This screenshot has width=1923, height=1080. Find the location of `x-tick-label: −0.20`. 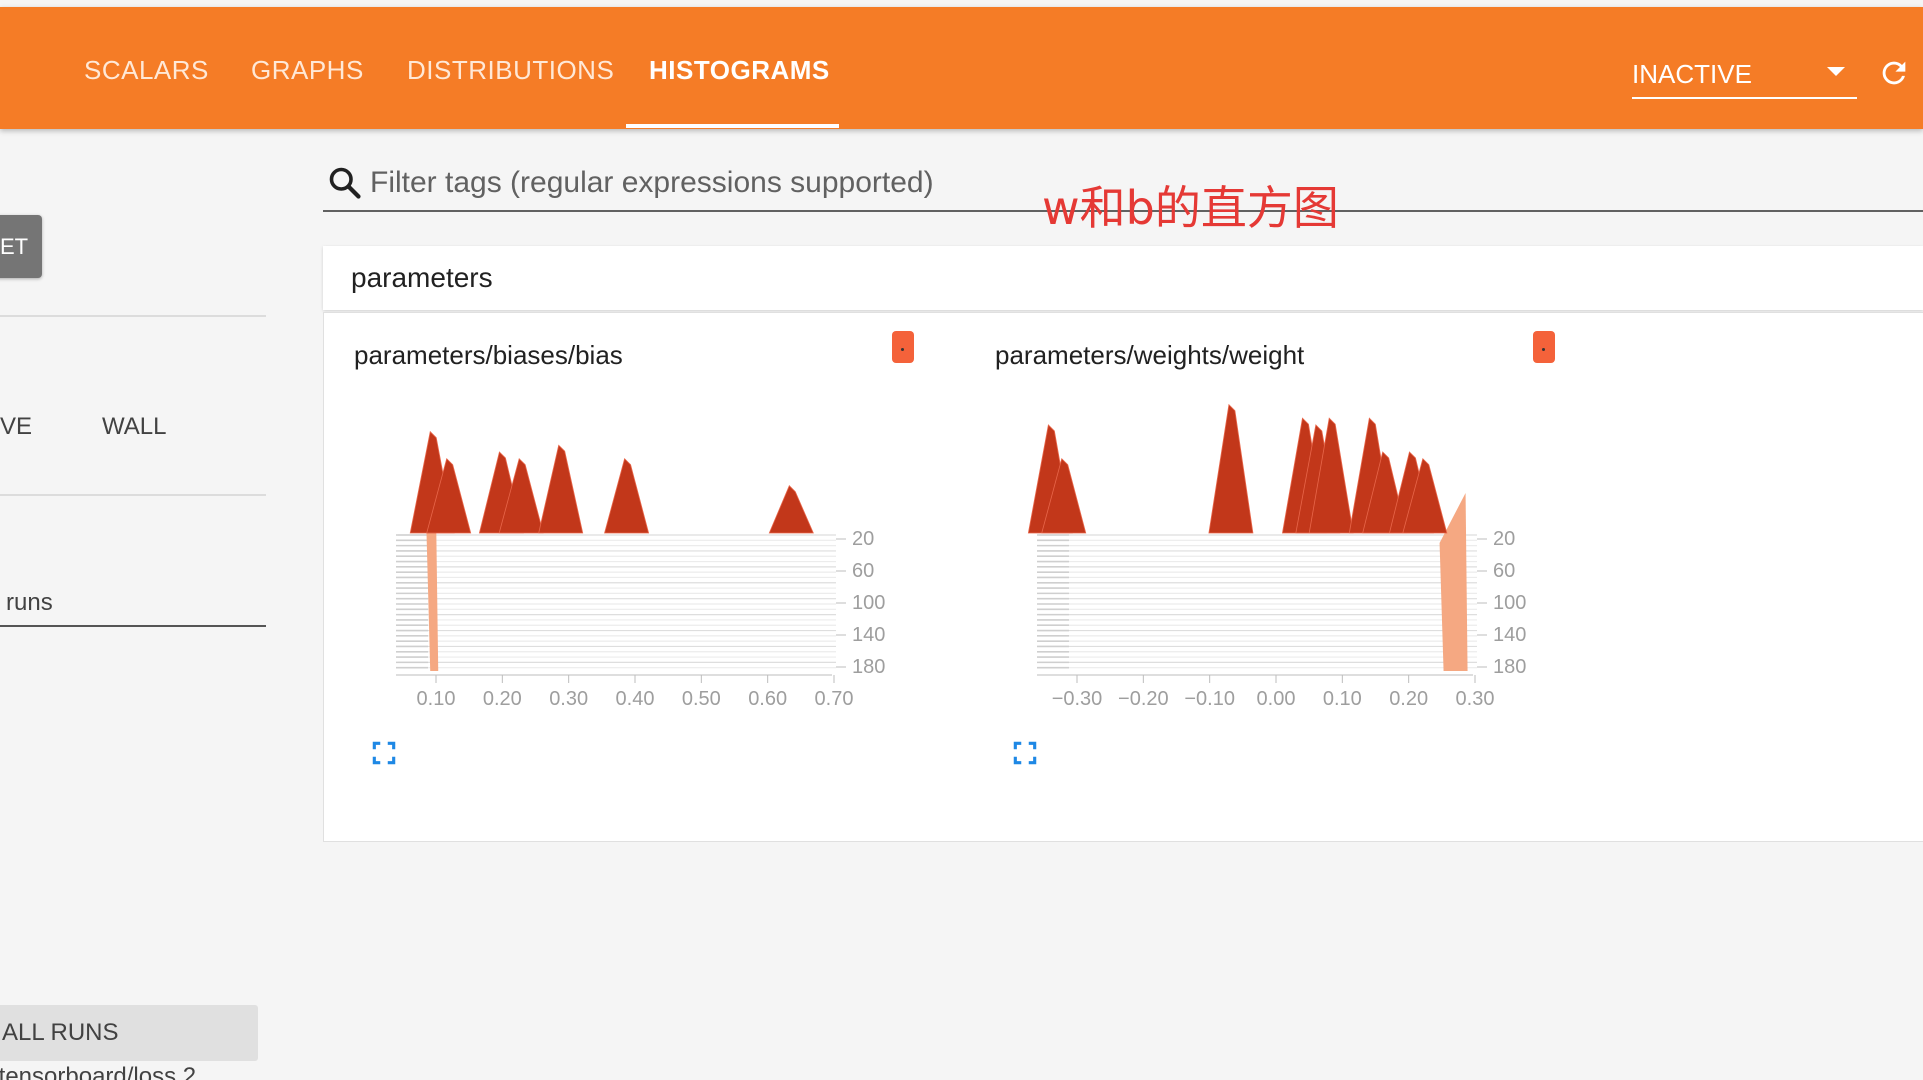

x-tick-label: −0.20 is located at coordinates (1143, 699).